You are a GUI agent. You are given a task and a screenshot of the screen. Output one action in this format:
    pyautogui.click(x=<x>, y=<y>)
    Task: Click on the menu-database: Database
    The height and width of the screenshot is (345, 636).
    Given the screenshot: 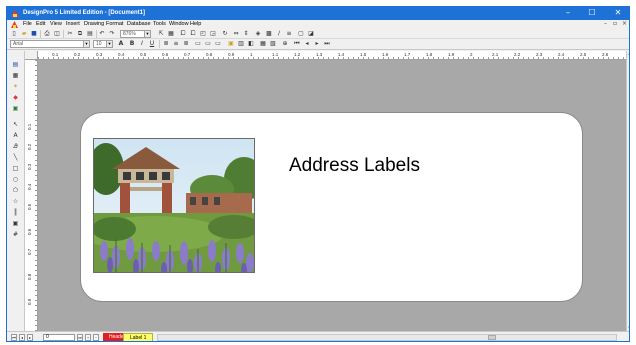 What is the action you would take?
    pyautogui.click(x=139, y=24)
    